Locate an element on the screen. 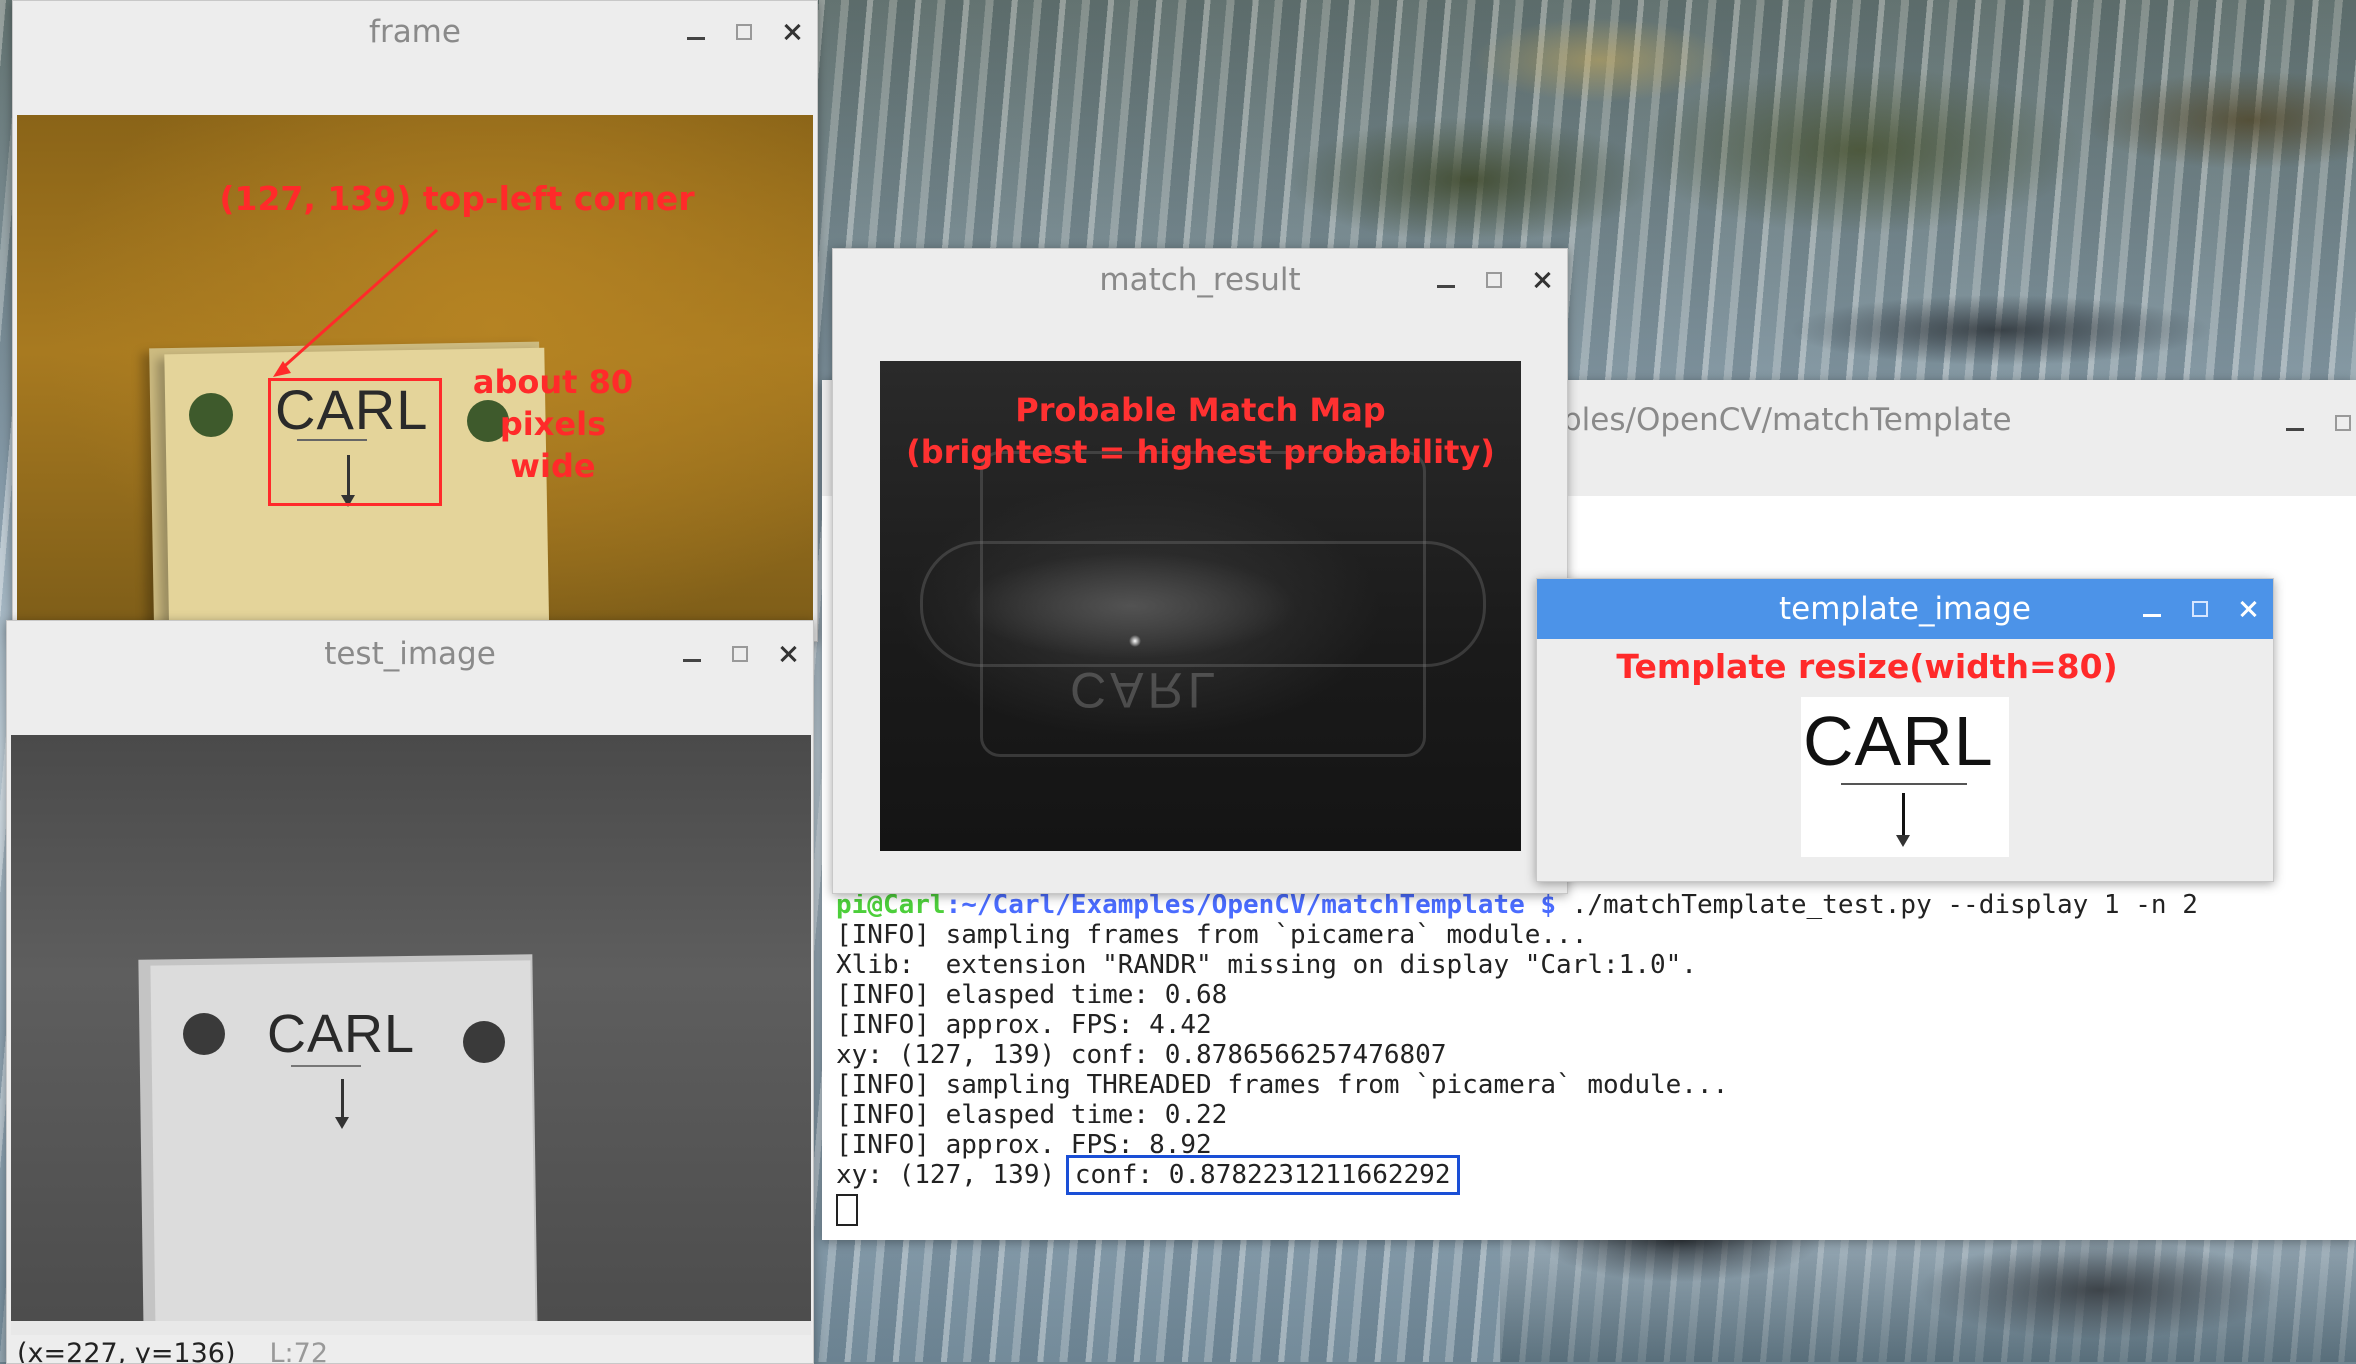 The width and height of the screenshot is (2356, 1364). gray-card-dot-right is located at coordinates (484, 1042).